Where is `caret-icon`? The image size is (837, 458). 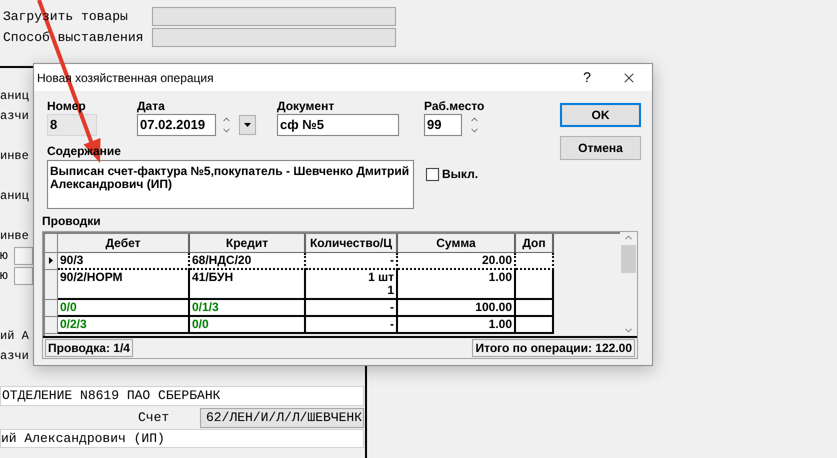 caret-icon is located at coordinates (247, 125).